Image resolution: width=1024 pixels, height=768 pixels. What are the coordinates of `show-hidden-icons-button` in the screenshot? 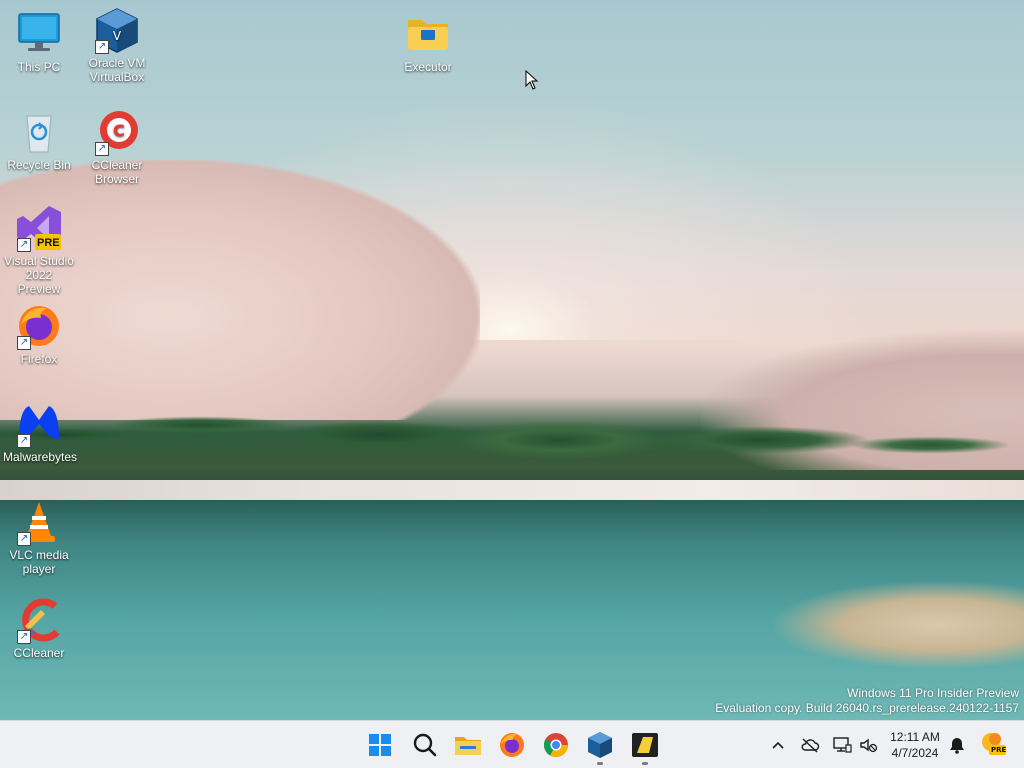 It's located at (778, 745).